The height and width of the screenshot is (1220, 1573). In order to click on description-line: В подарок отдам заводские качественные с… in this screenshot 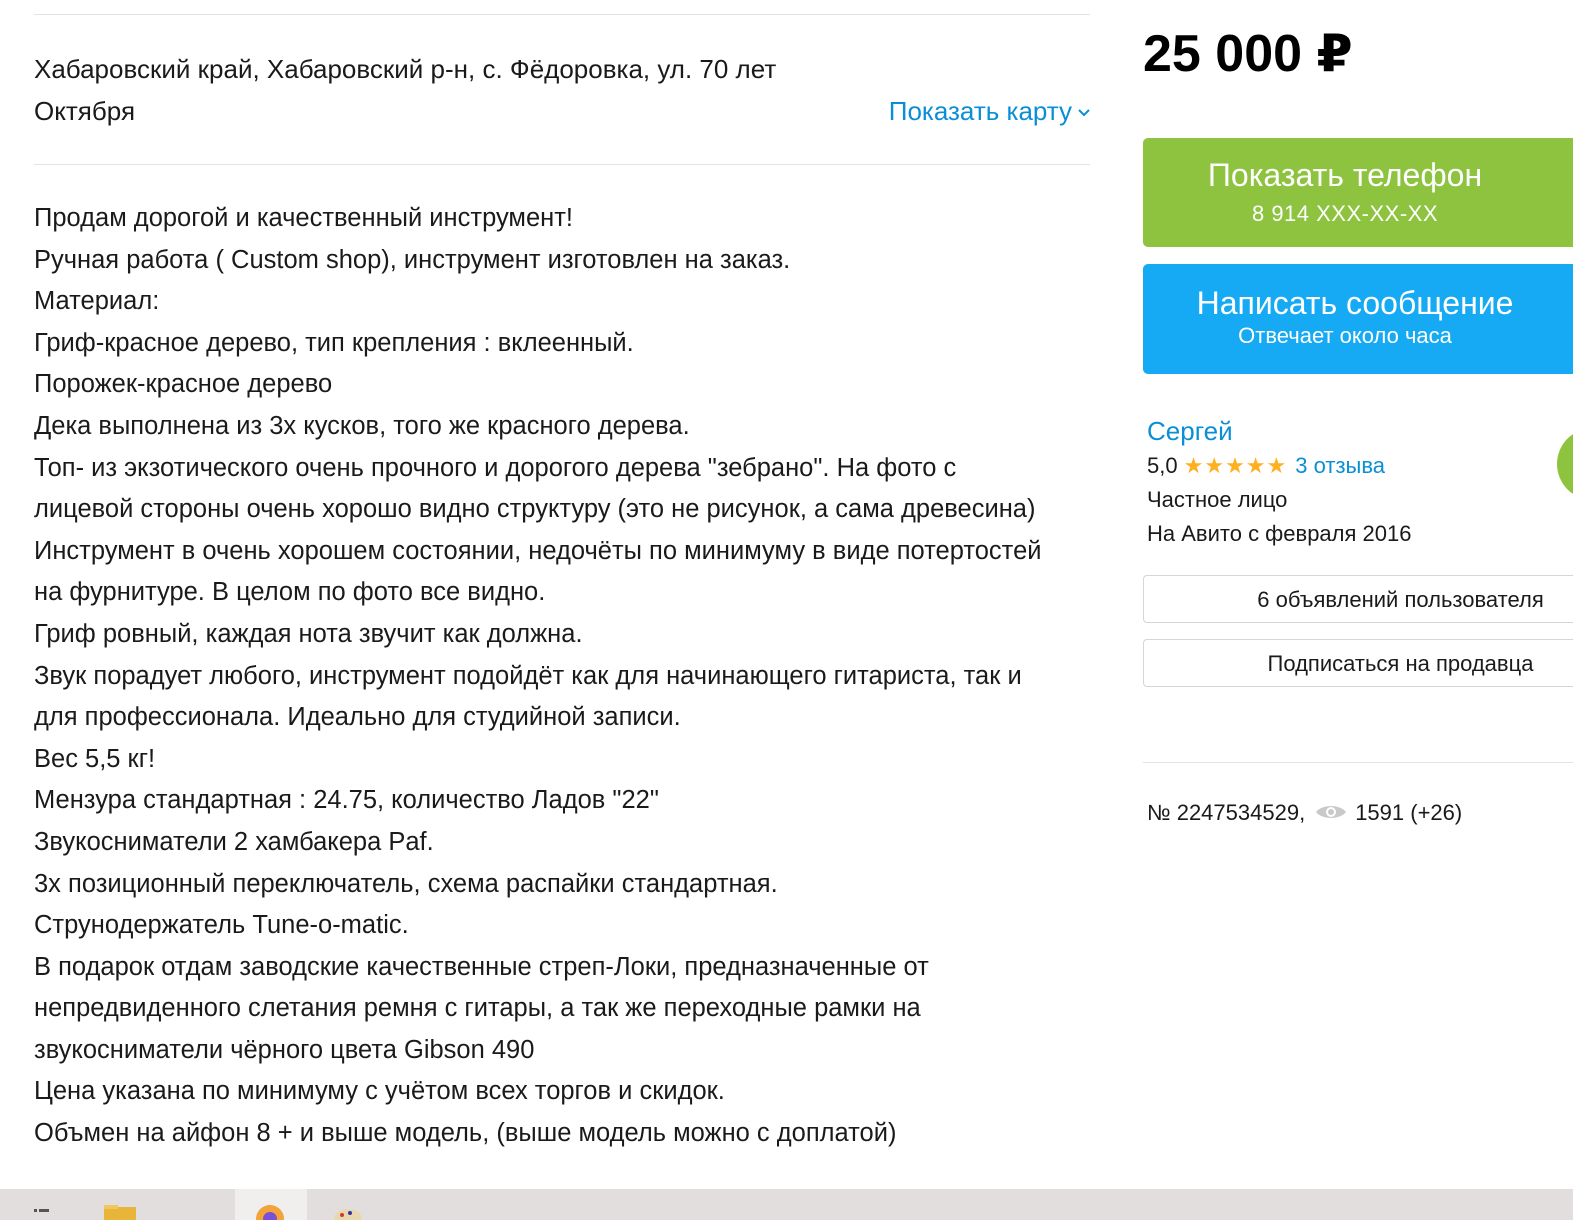, I will do `click(481, 966)`.